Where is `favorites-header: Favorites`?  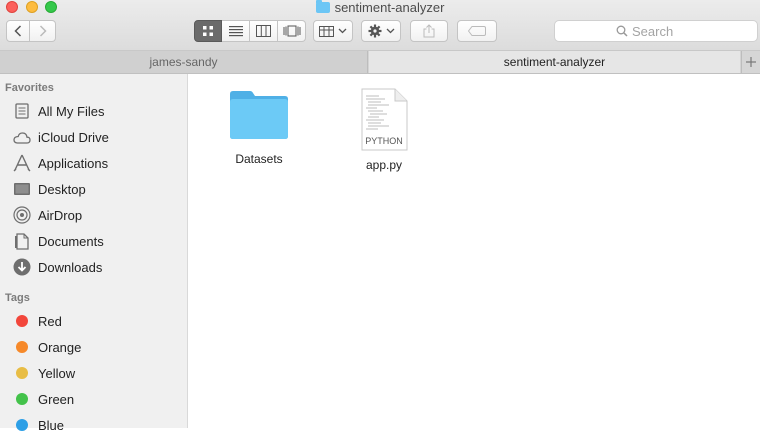 favorites-header: Favorites is located at coordinates (29, 88).